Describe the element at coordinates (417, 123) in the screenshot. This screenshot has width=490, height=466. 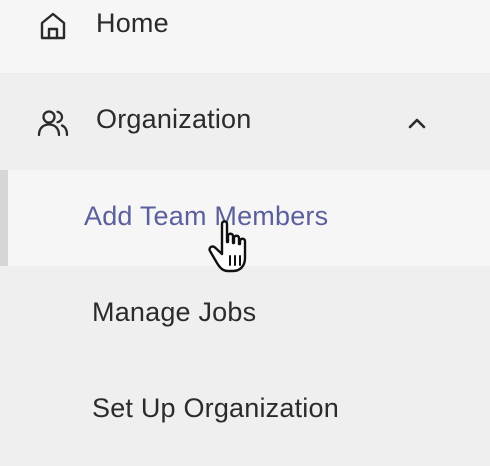
I see `chevron-up-icon` at that location.